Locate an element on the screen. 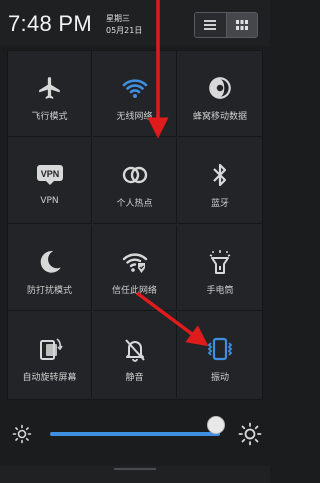 Image resolution: width=320 pixels, height=483 pixels. brightness-low-icon is located at coordinates (22, 434).